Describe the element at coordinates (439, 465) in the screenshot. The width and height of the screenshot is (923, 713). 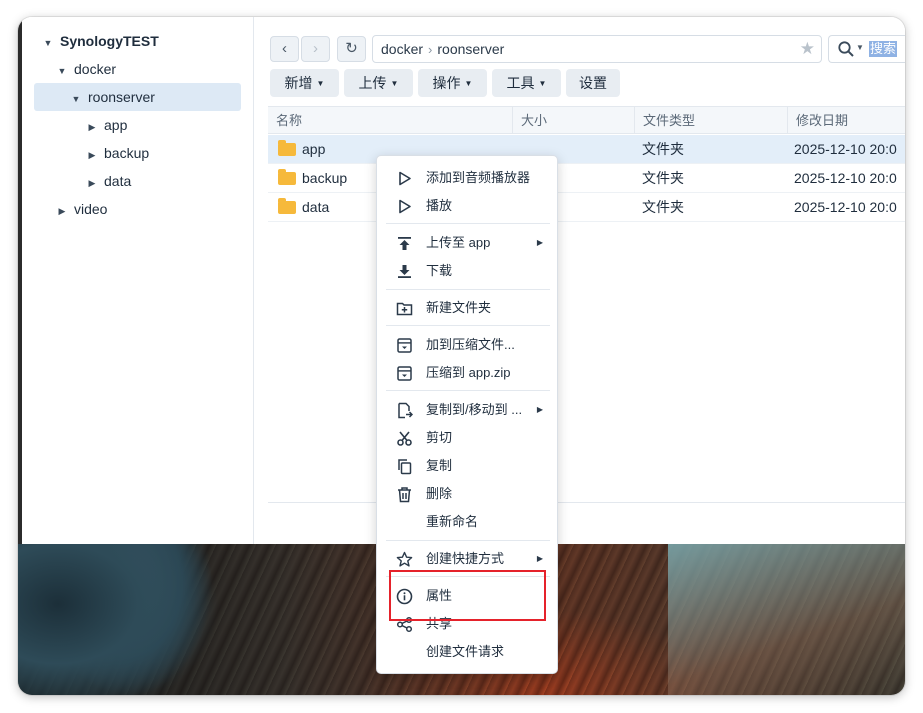
I see `menu-item-label: 复制` at that location.